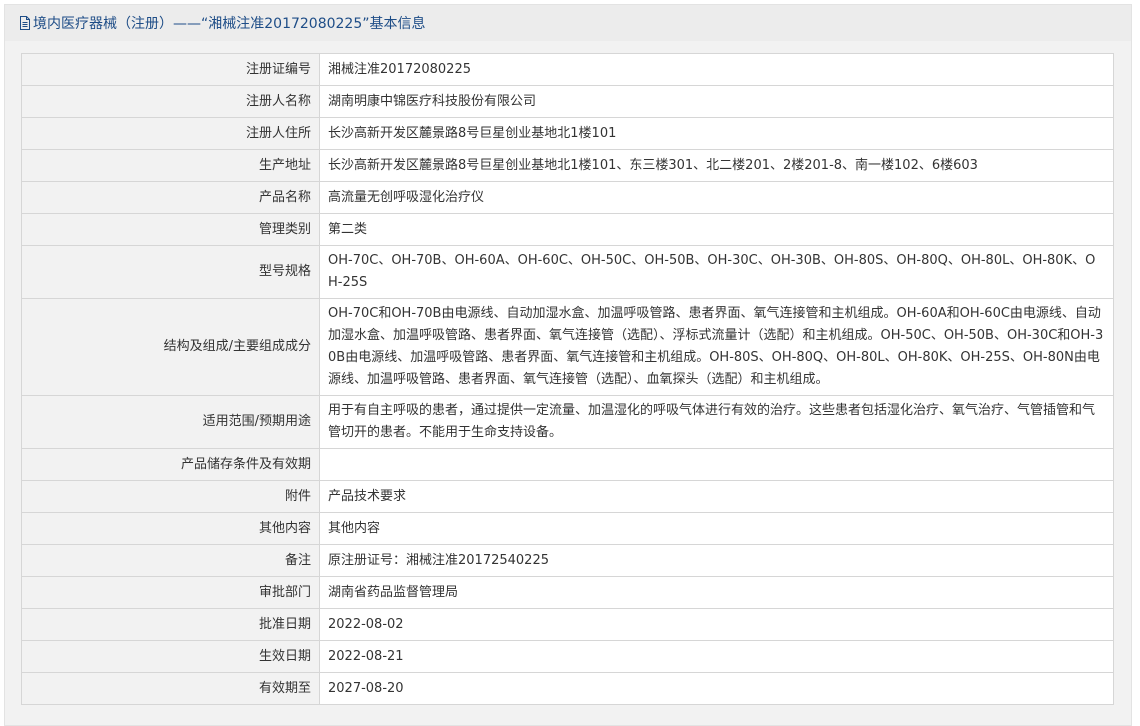  What do you see at coordinates (716, 624) in the screenshot?
I see `field-value: 2022-08-02` at bounding box center [716, 624].